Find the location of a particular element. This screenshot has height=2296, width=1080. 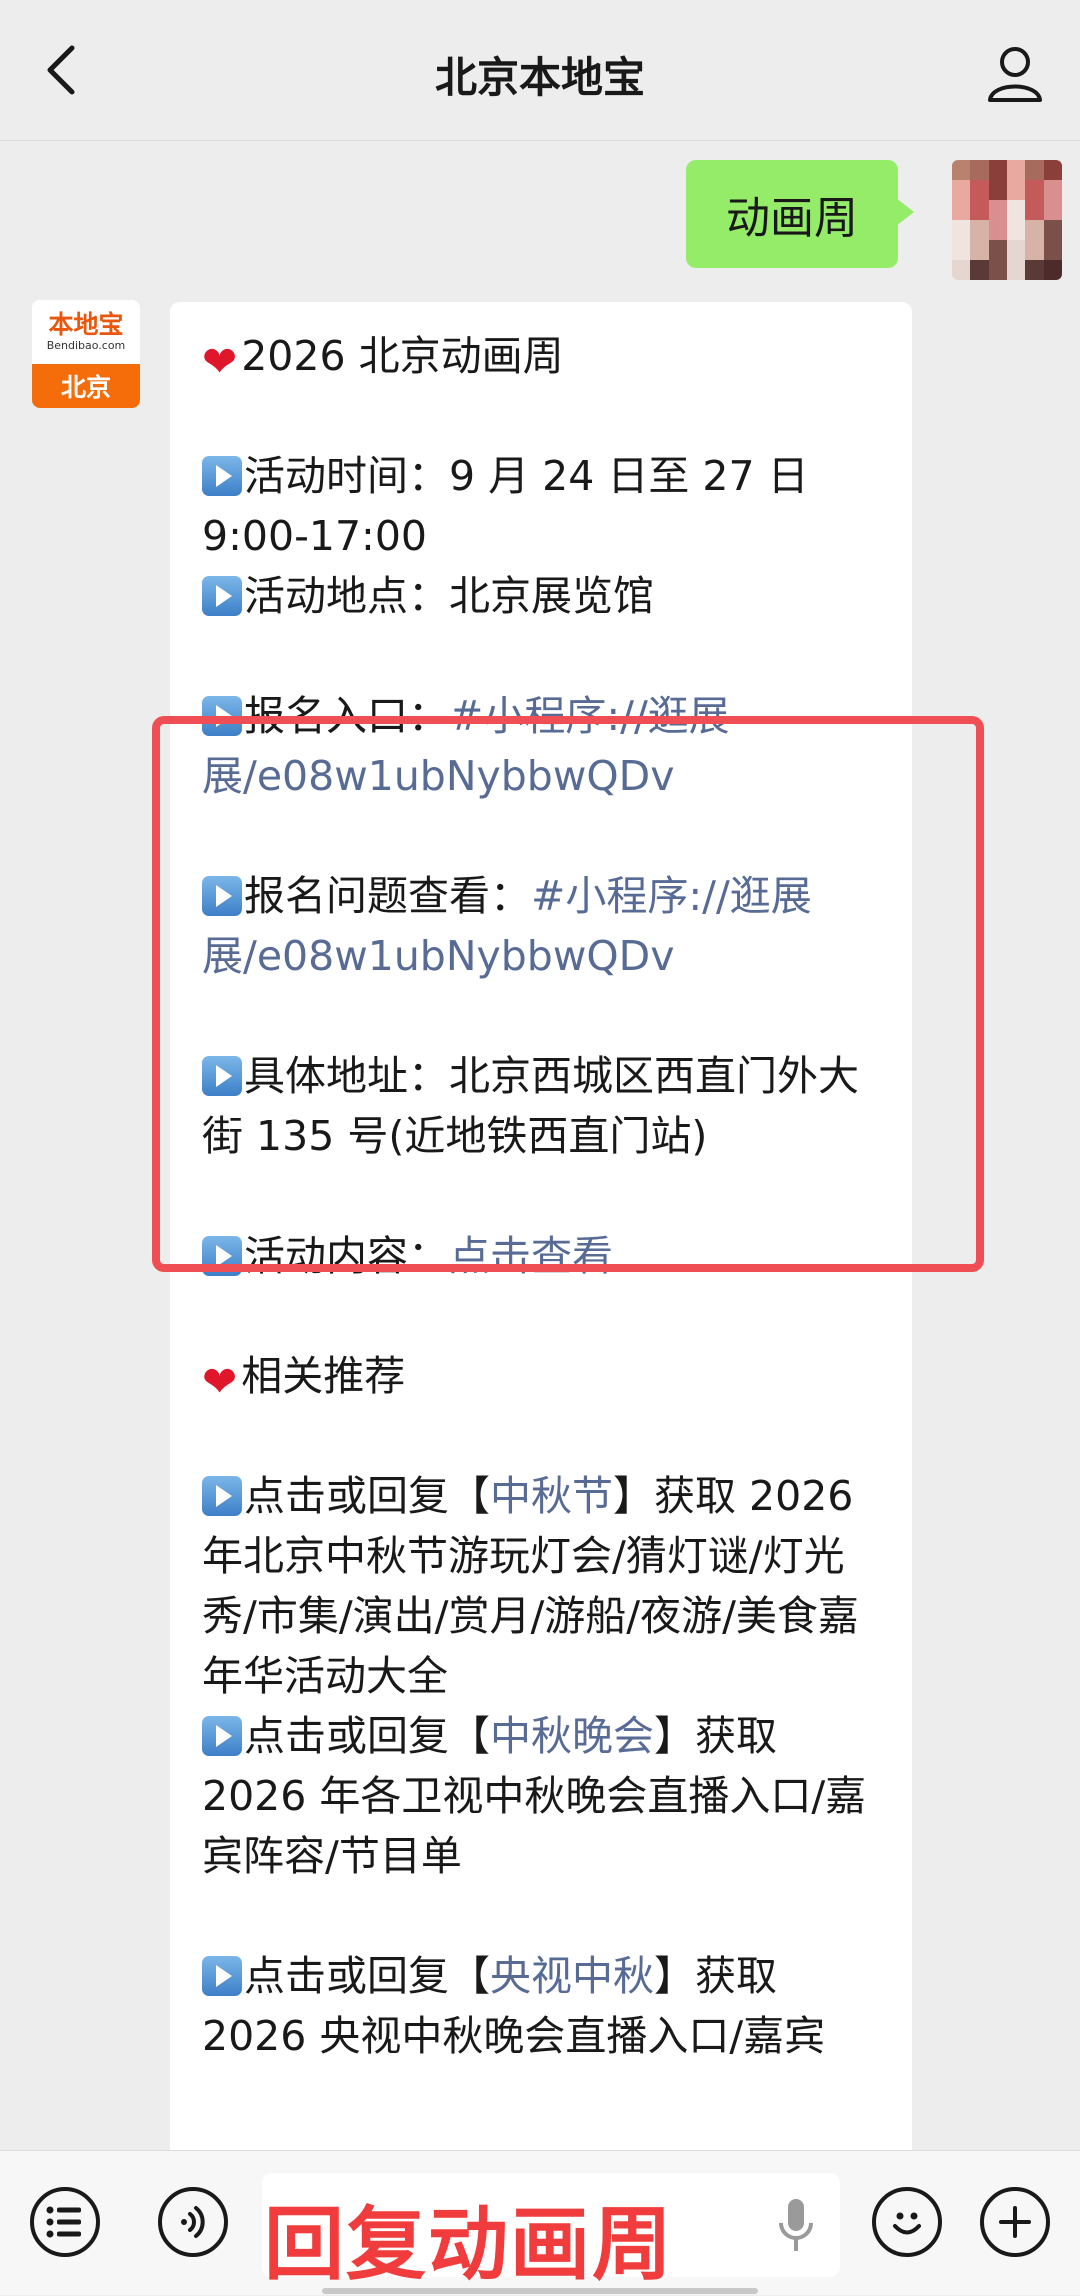

recommend-link-gala: 中秋晚会 is located at coordinates (572, 1736).